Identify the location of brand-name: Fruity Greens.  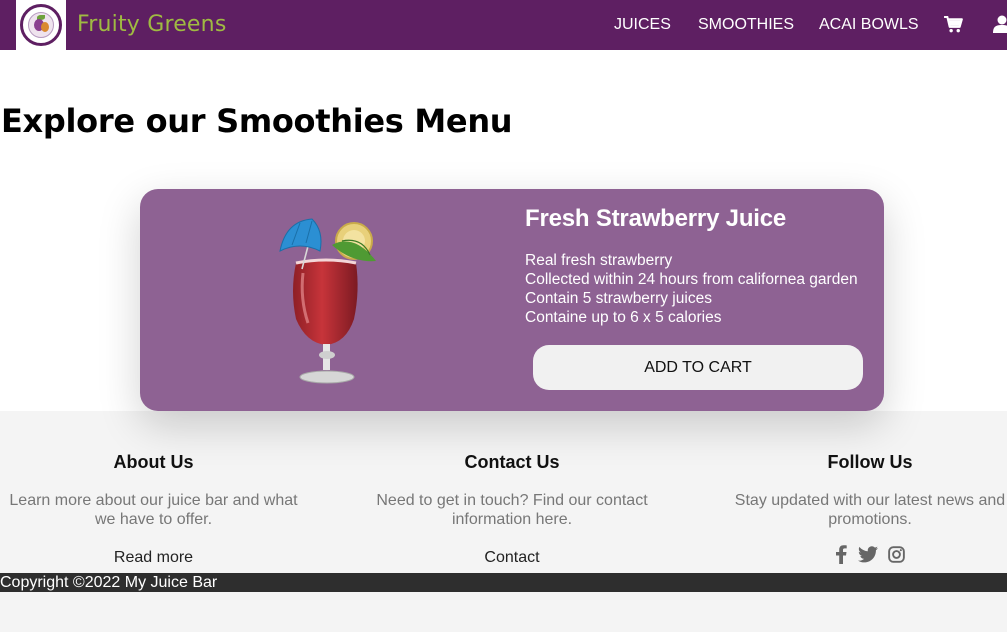
(151, 24).